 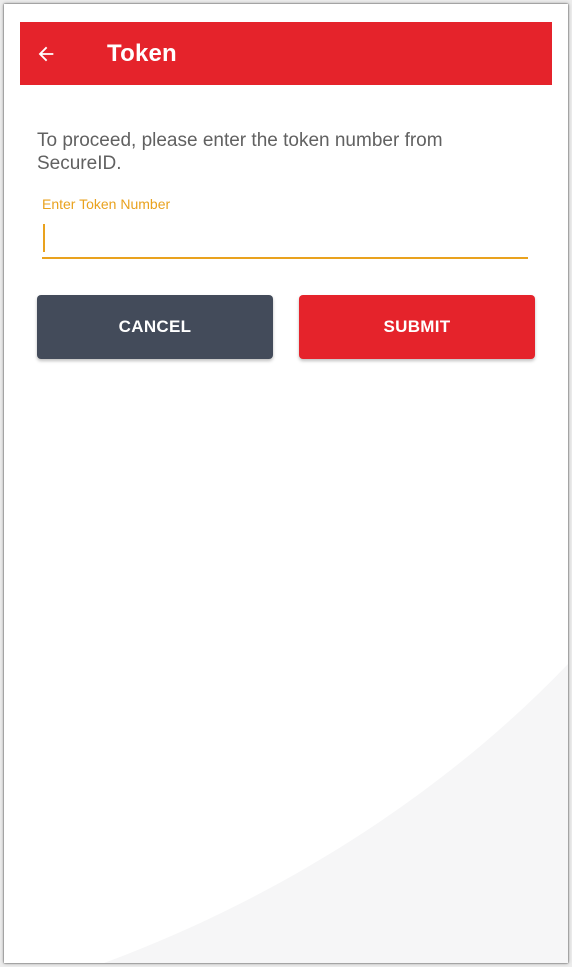 What do you see at coordinates (106, 204) in the screenshot?
I see `token-field-label: Enter Token Number` at bounding box center [106, 204].